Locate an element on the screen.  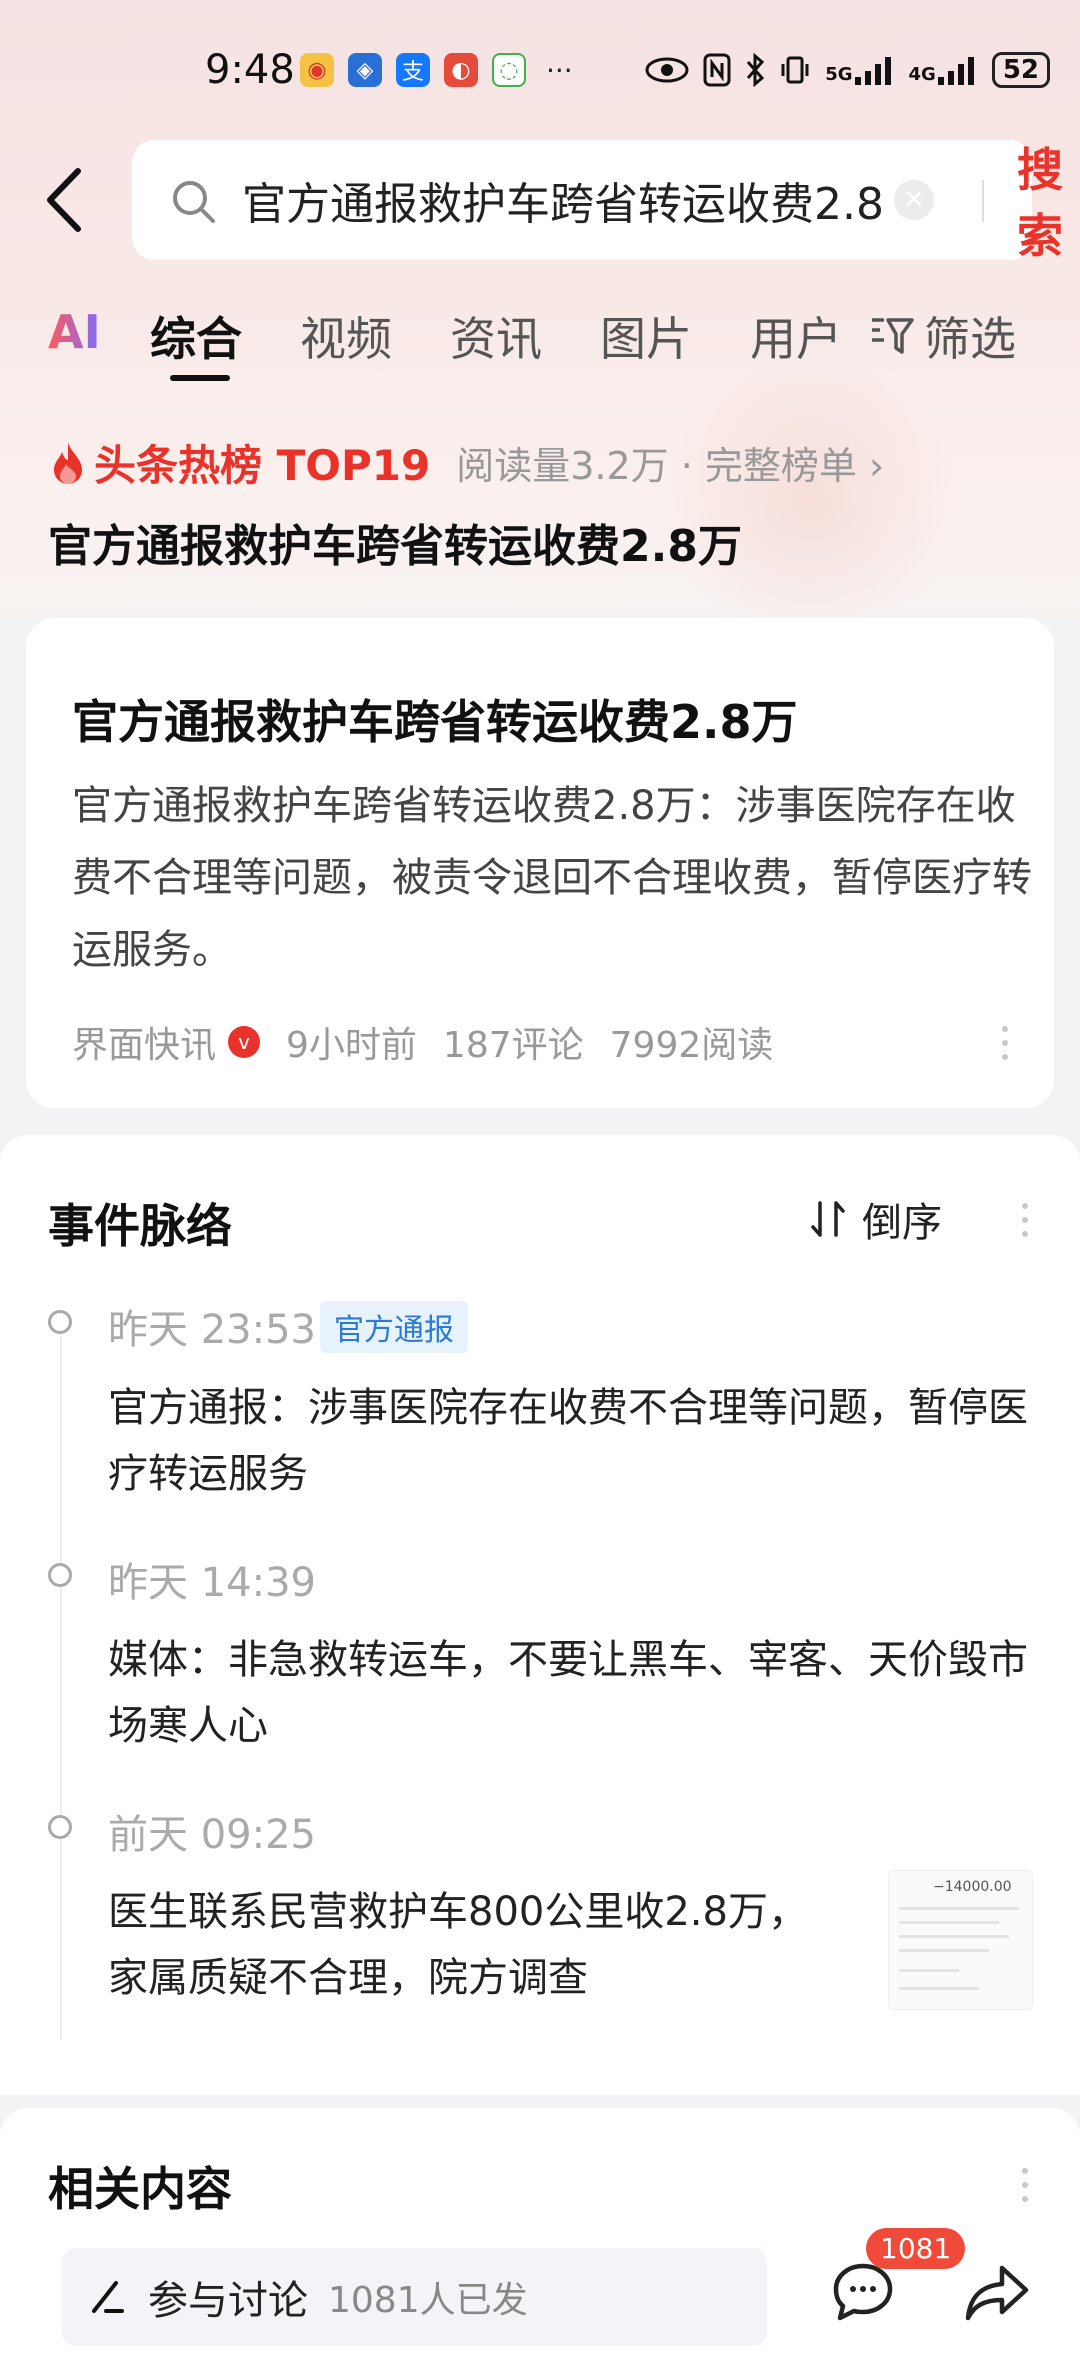
card-more-icon is located at coordinates (1005, 1043).